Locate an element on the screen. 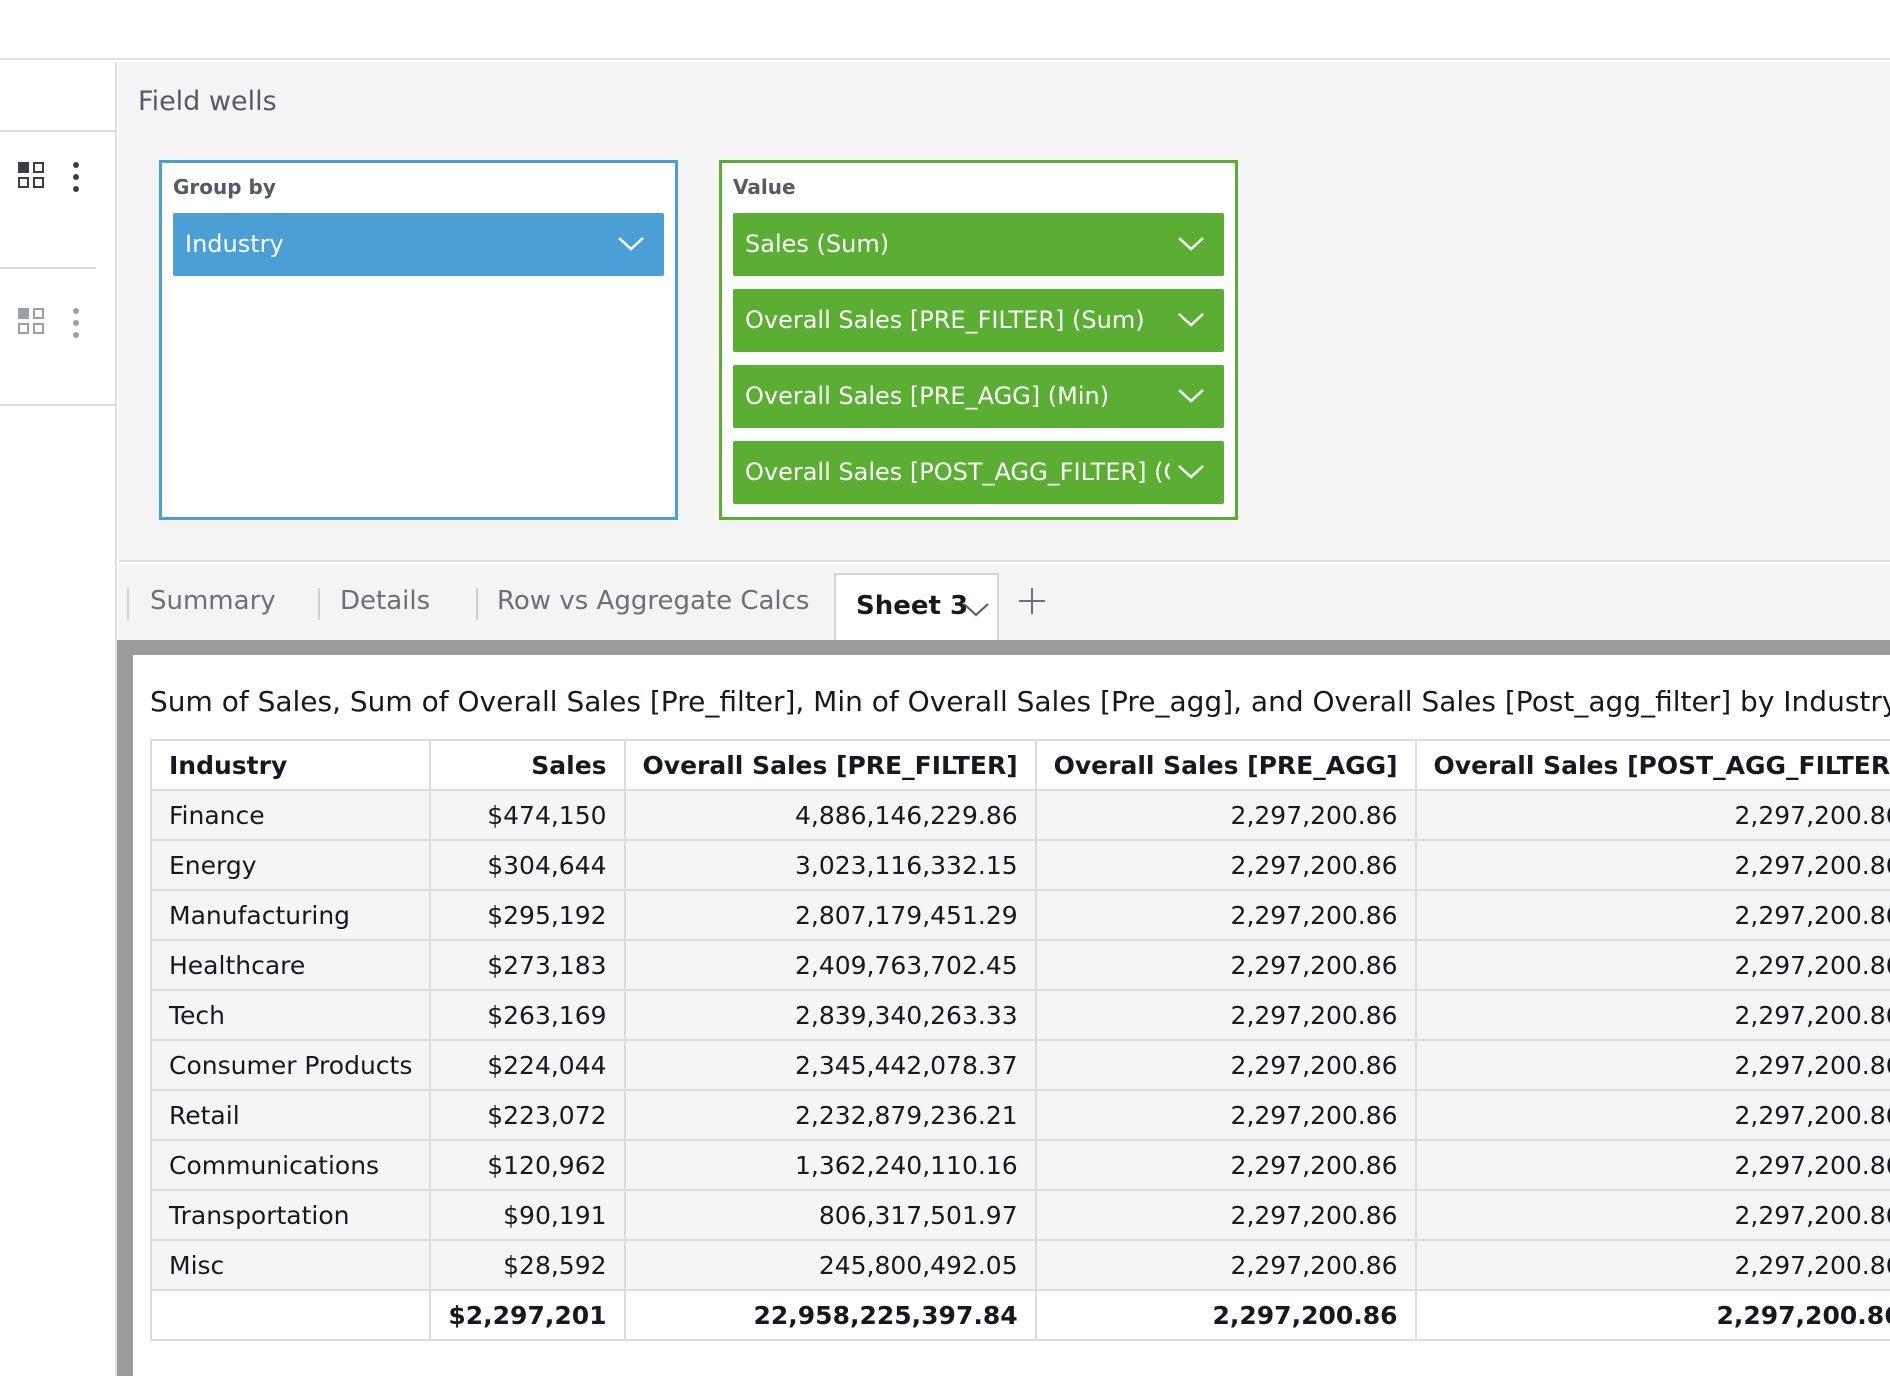  field-label: Overall Sales [POST_AGG_FILTER] (Cus is located at coordinates (957, 472).